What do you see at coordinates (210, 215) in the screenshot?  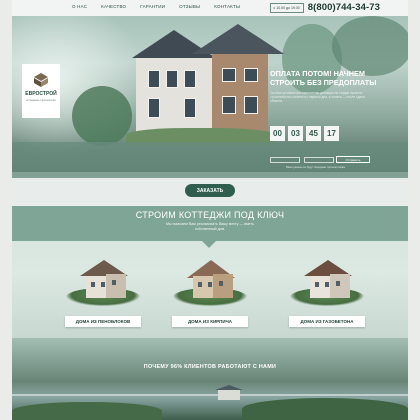 I see `build-title: СТРОИМ КОТТЕДЖИ ПОД КЛЮЧ` at bounding box center [210, 215].